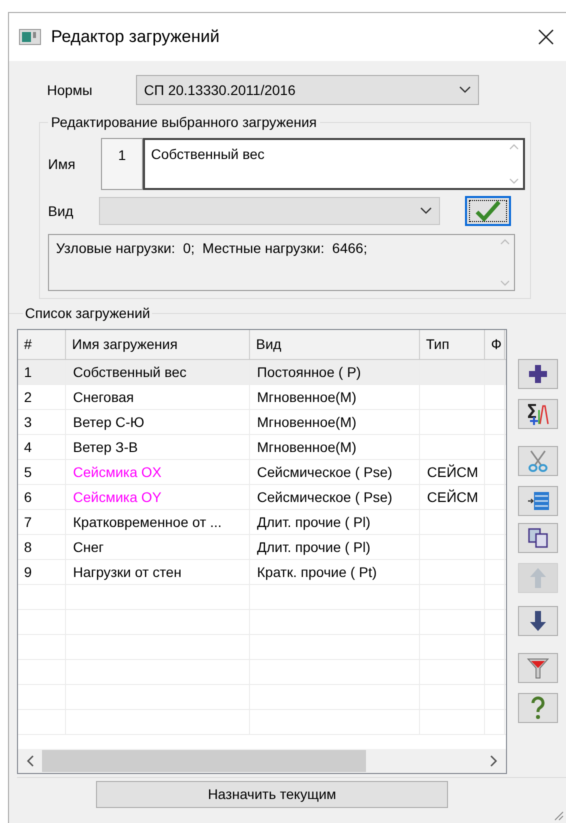  What do you see at coordinates (42, 422) in the screenshot?
I see `table-cell: 3` at bounding box center [42, 422].